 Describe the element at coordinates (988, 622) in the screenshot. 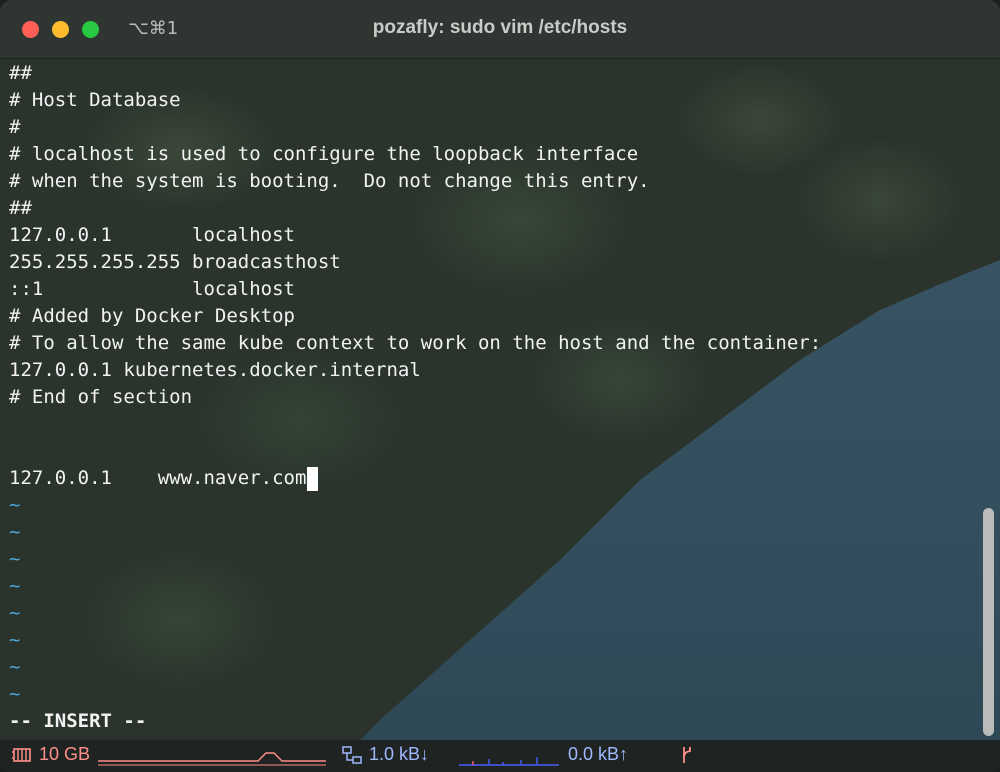

I see `scrollbar-thumb` at that location.